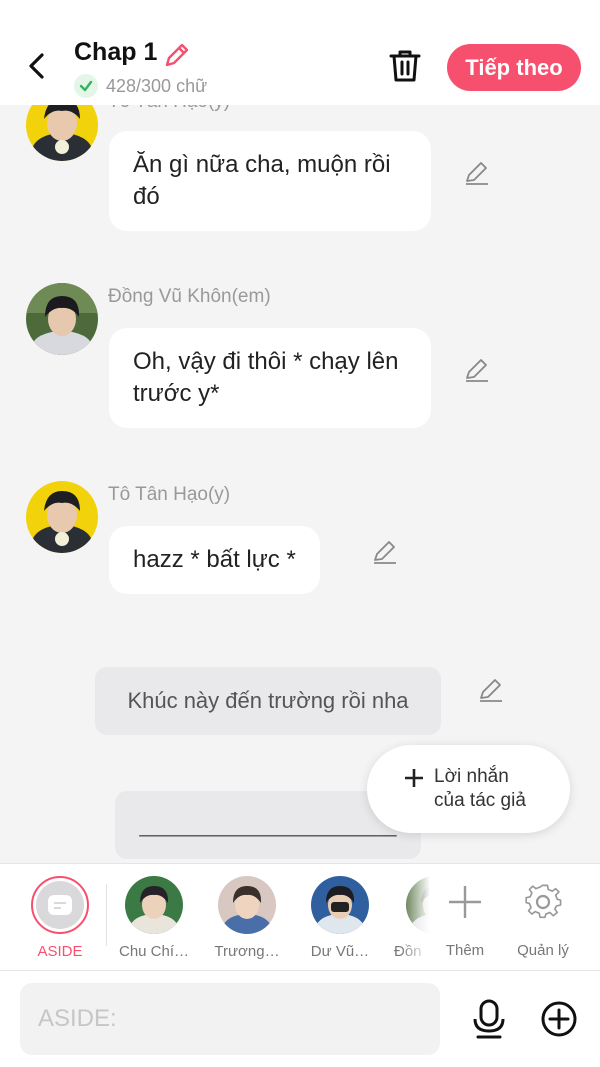  Describe the element at coordinates (270, 181) in the screenshot. I see `message-bubble: Ăn gì nữa cha, muộn rồi đó` at that location.